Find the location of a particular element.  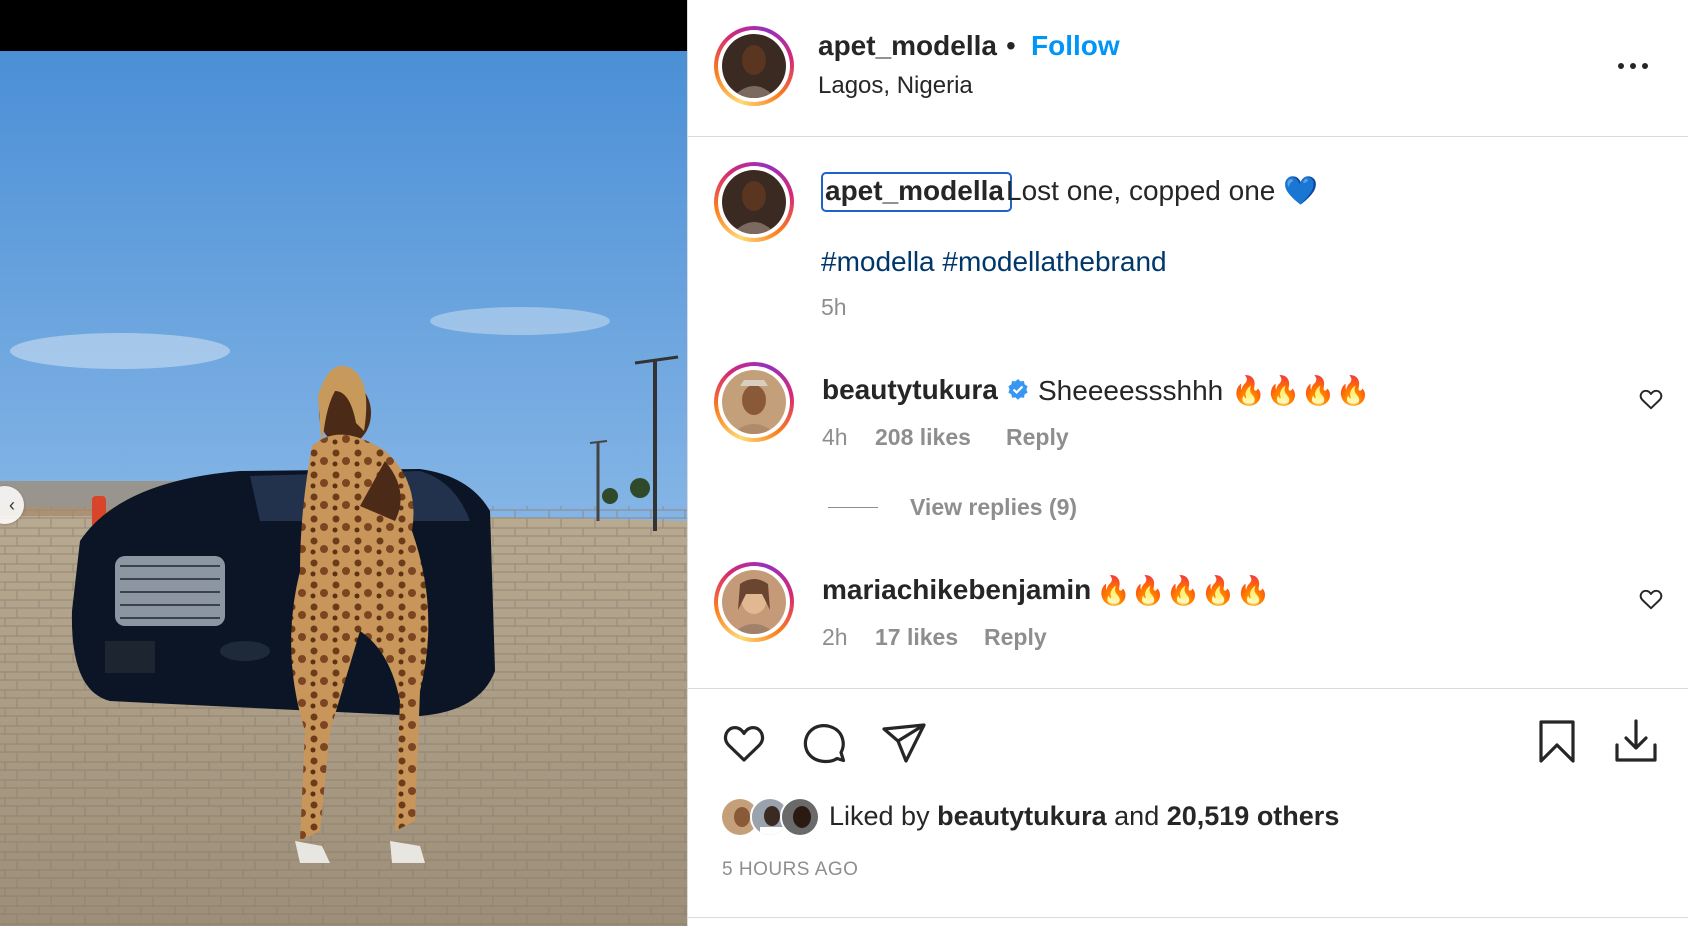

author-avatar is located at coordinates (754, 66).